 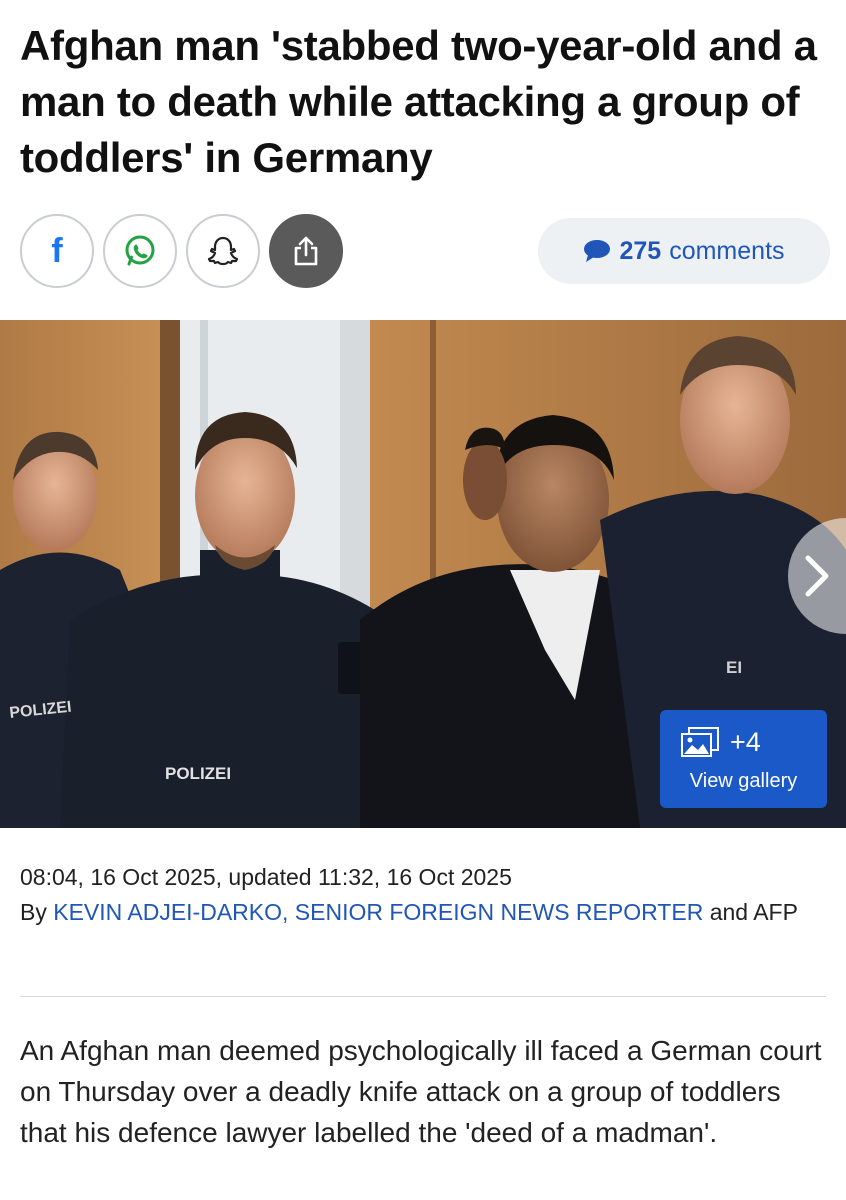 What do you see at coordinates (33, 912) in the screenshot?
I see `byline-prefix: By` at bounding box center [33, 912].